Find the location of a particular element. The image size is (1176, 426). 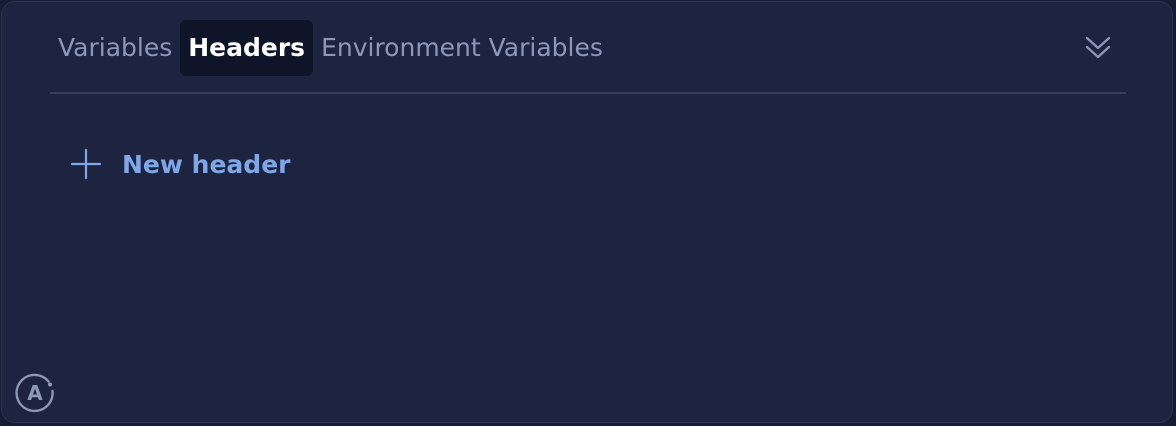

tab-bar: Variables Headers Environment Variables is located at coordinates (330, 48).